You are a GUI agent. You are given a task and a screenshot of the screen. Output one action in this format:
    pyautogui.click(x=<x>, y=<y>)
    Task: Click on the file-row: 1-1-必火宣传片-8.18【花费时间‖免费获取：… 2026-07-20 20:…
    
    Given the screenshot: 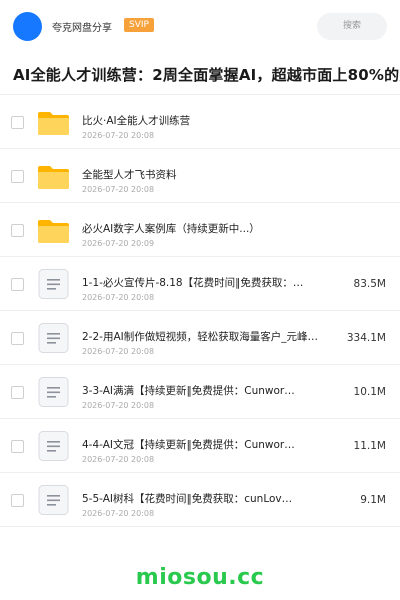 What is the action you would take?
    pyautogui.click(x=200, y=284)
    